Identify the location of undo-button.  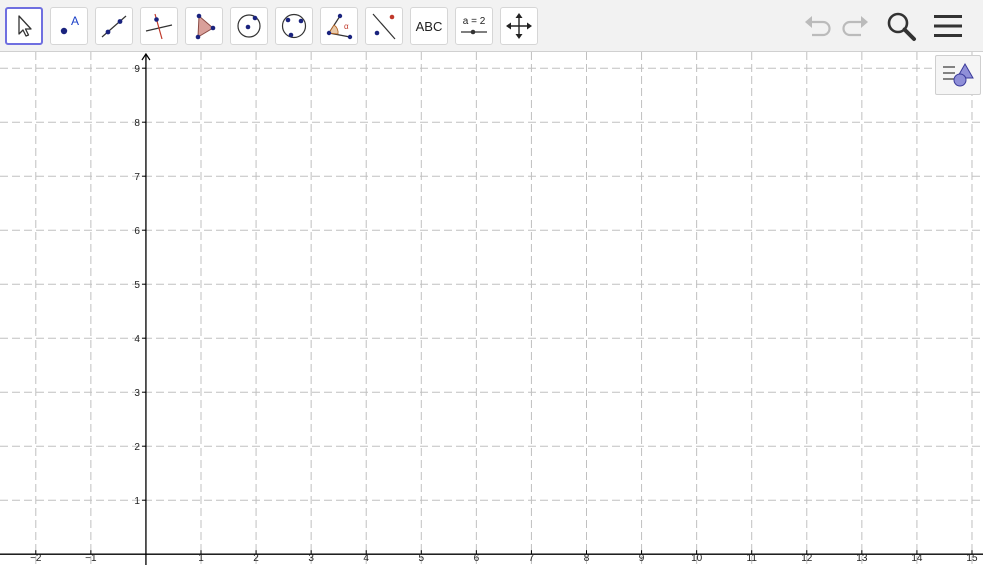
(818, 26).